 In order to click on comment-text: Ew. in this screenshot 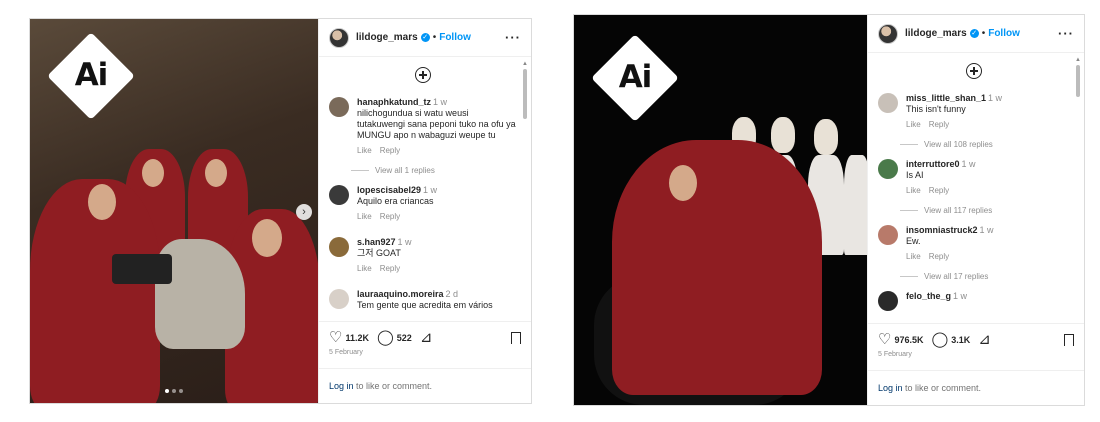, I will do `click(913, 241)`.